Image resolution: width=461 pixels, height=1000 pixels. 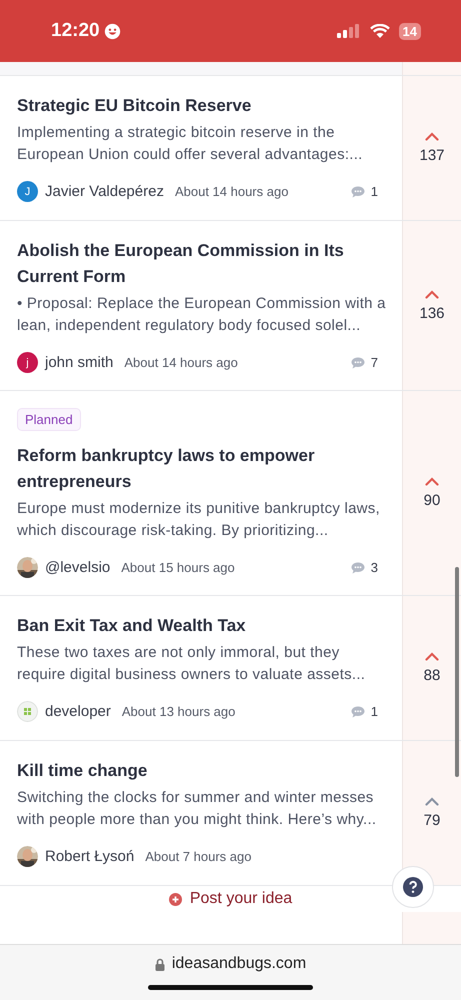 I want to click on post-time: About 13 hours ago, so click(x=179, y=711).